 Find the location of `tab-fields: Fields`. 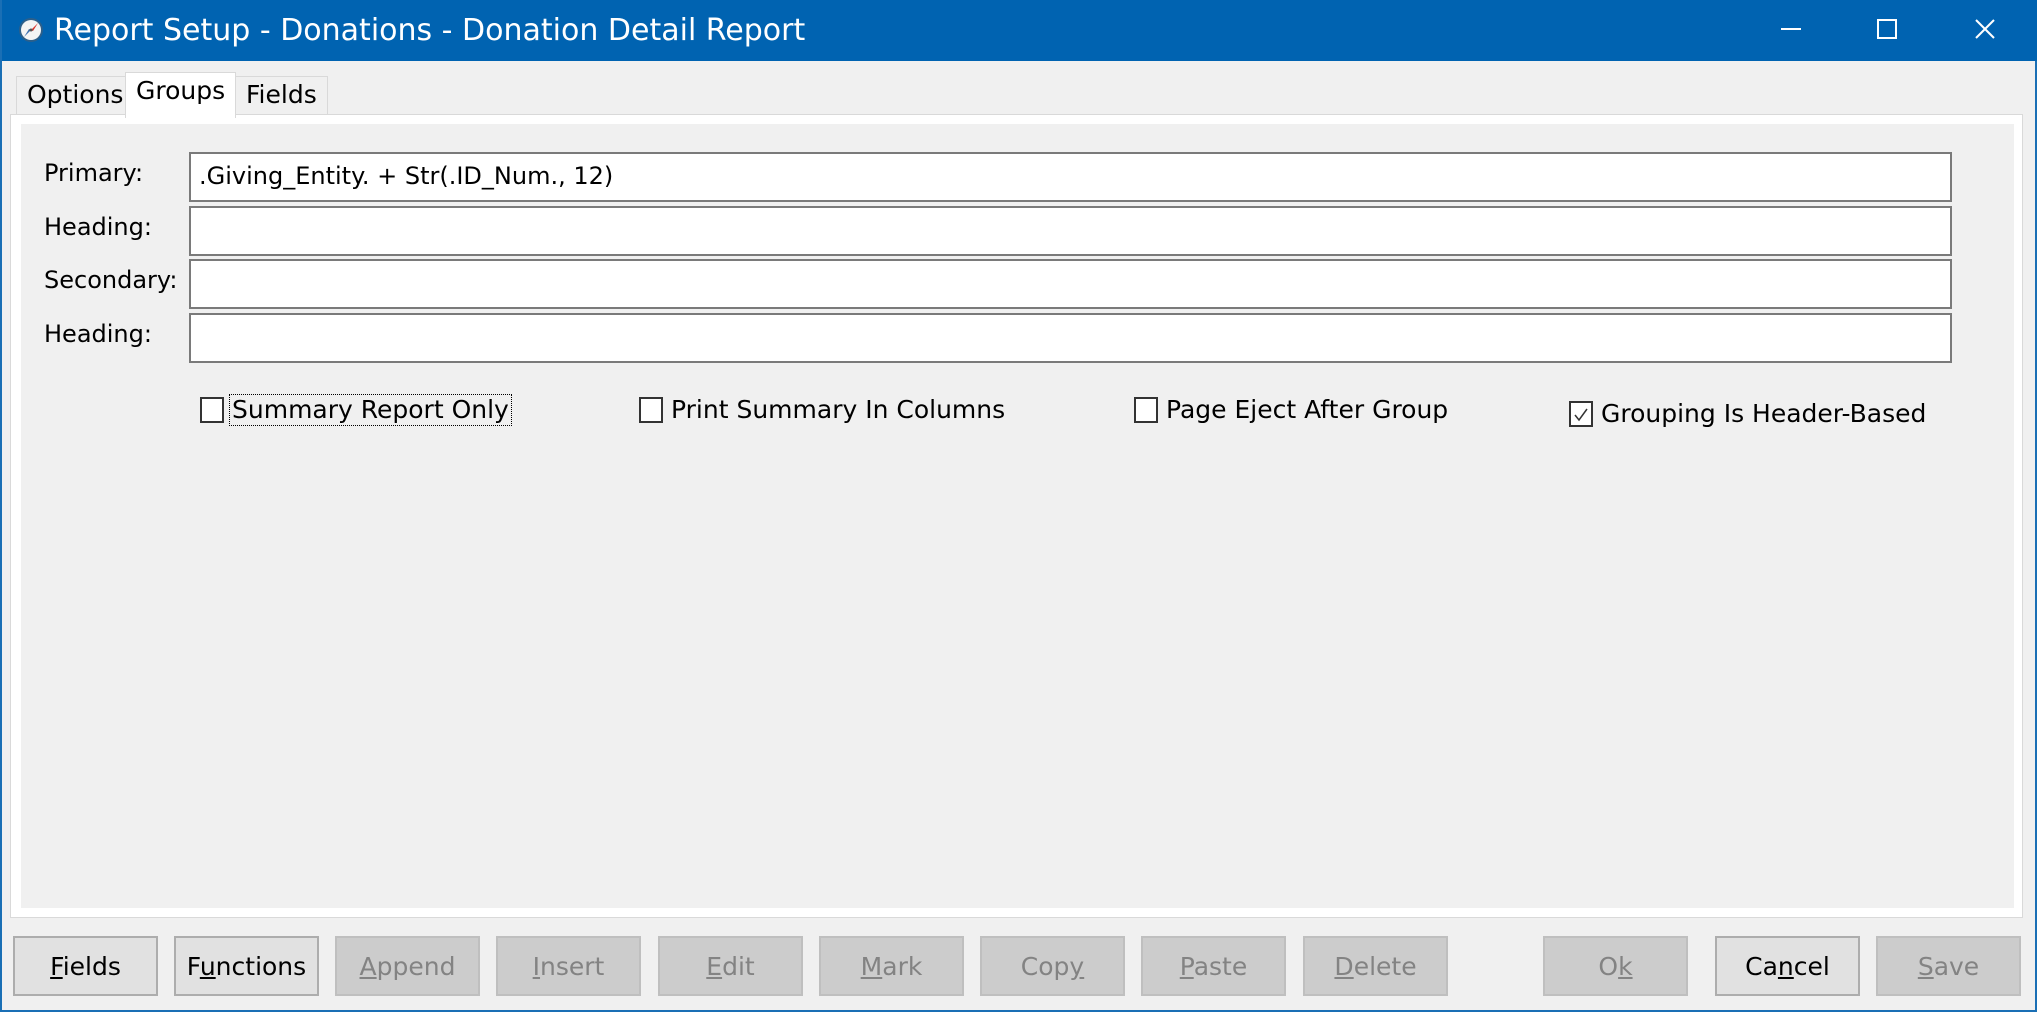

tab-fields: Fields is located at coordinates (281, 96).